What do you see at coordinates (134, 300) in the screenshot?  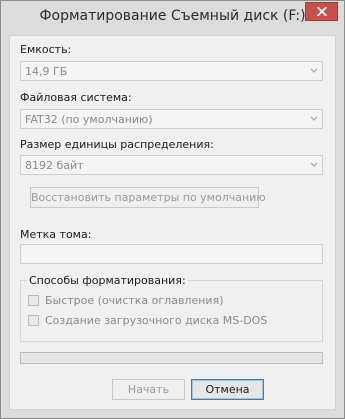 I see `quick-format-label: Быстрое (очистка оглавления)` at bounding box center [134, 300].